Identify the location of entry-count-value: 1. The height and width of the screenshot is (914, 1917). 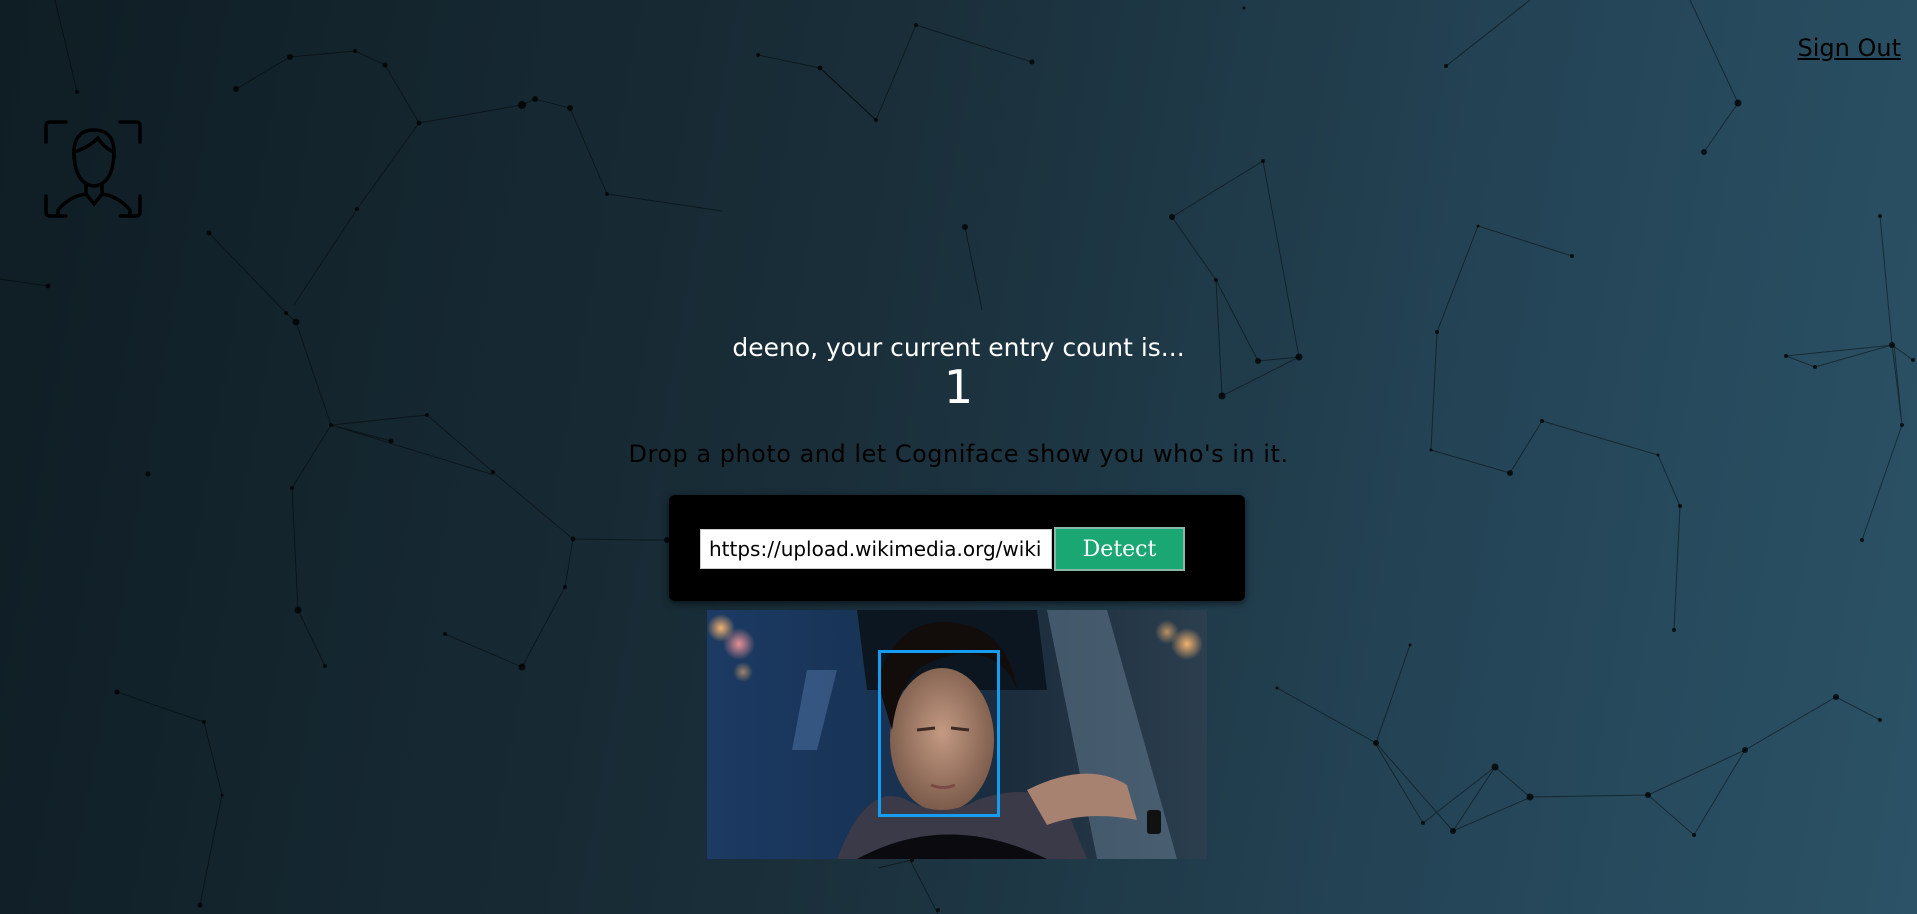
(958, 387).